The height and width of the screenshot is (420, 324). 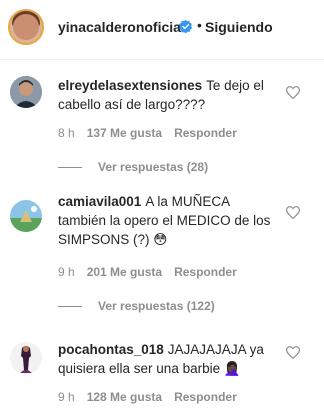 What do you see at coordinates (66, 133) in the screenshot?
I see `comment-time: 8 h` at bounding box center [66, 133].